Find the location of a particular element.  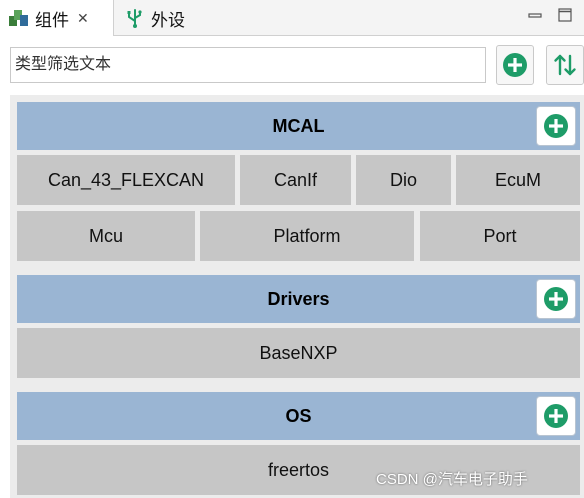

group-header-mcal: MCAL is located at coordinates (298, 126).